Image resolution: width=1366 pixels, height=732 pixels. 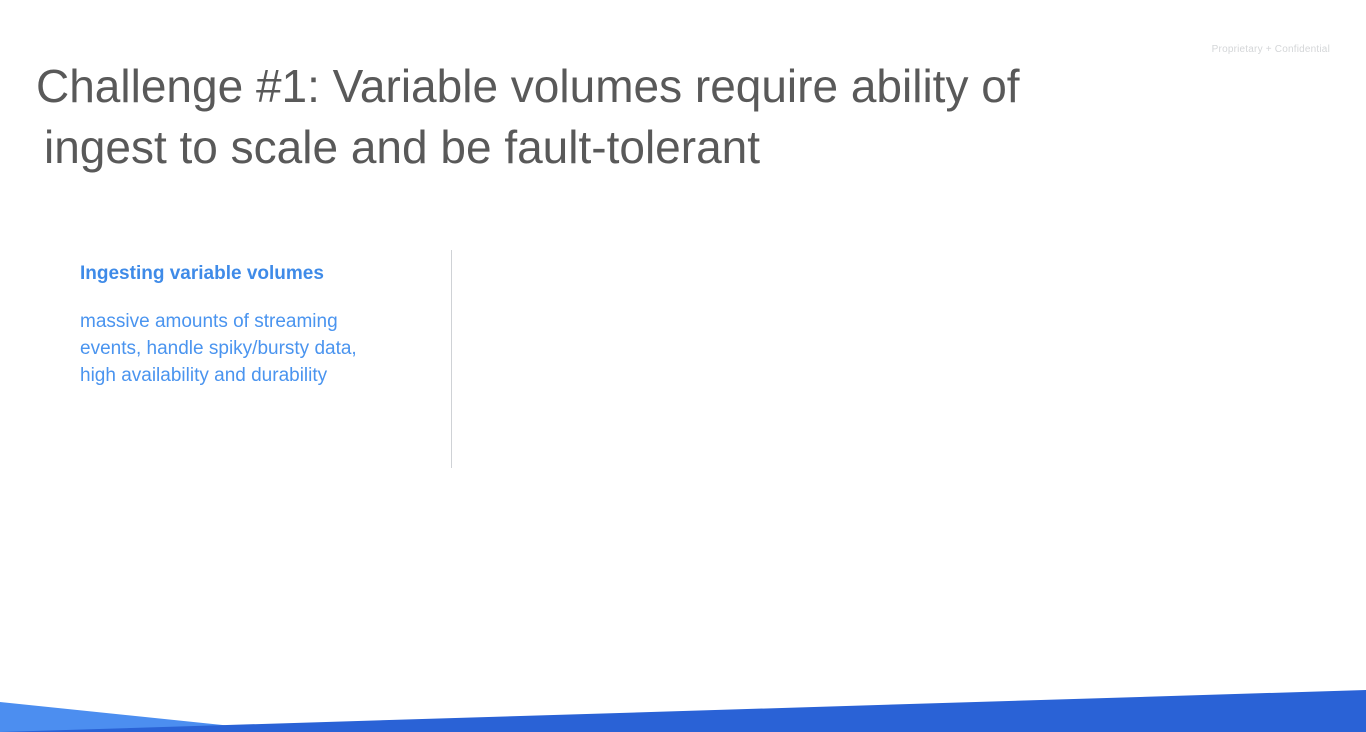 I want to click on footer-band-dark, so click(x=683, y=711).